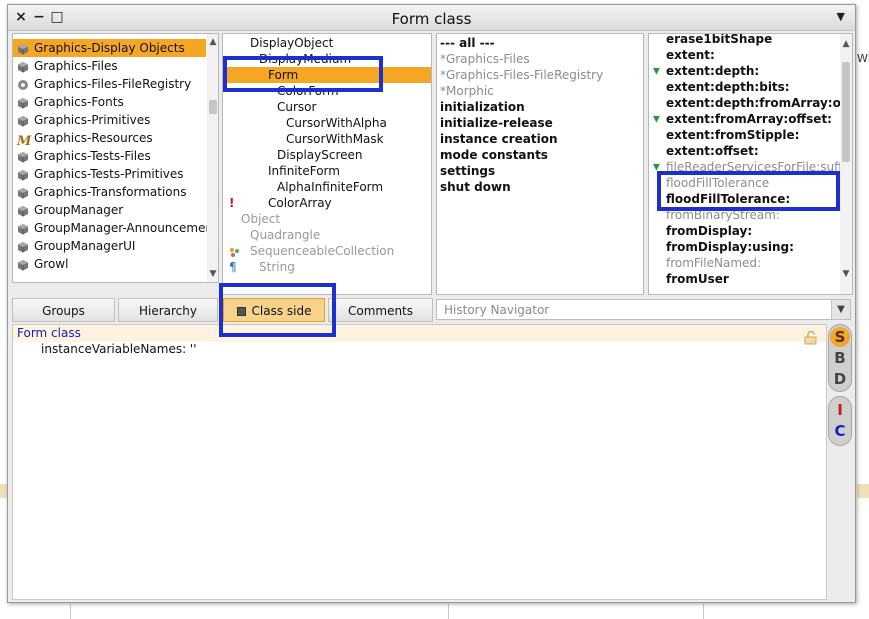 The image size is (869, 619). I want to click on protocol-list-item: shut down, so click(475, 187).